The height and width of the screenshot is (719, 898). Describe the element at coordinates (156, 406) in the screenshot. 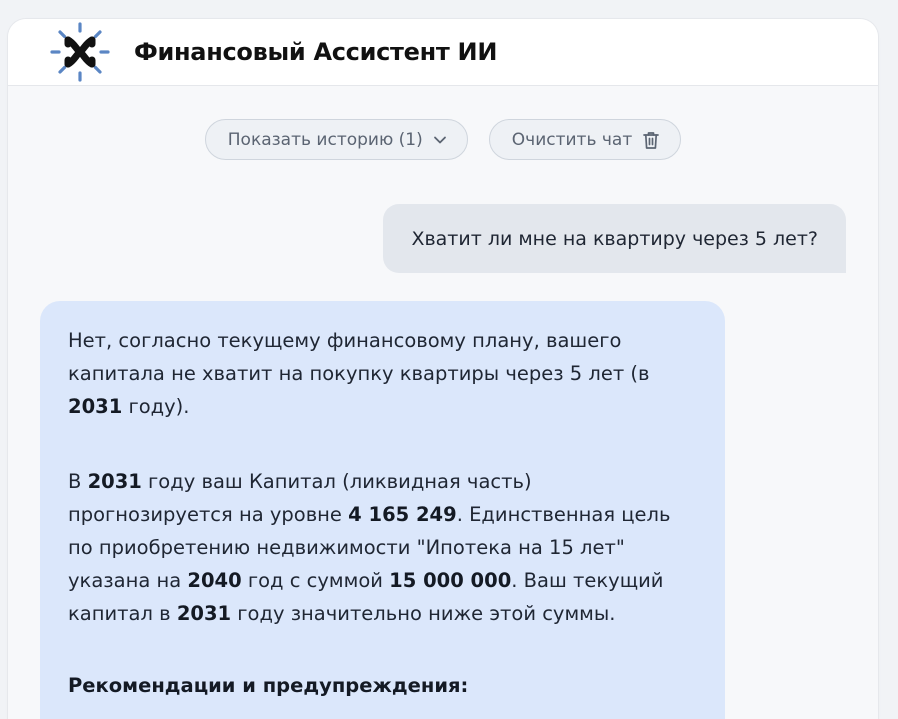

I see `text-span: году).` at that location.